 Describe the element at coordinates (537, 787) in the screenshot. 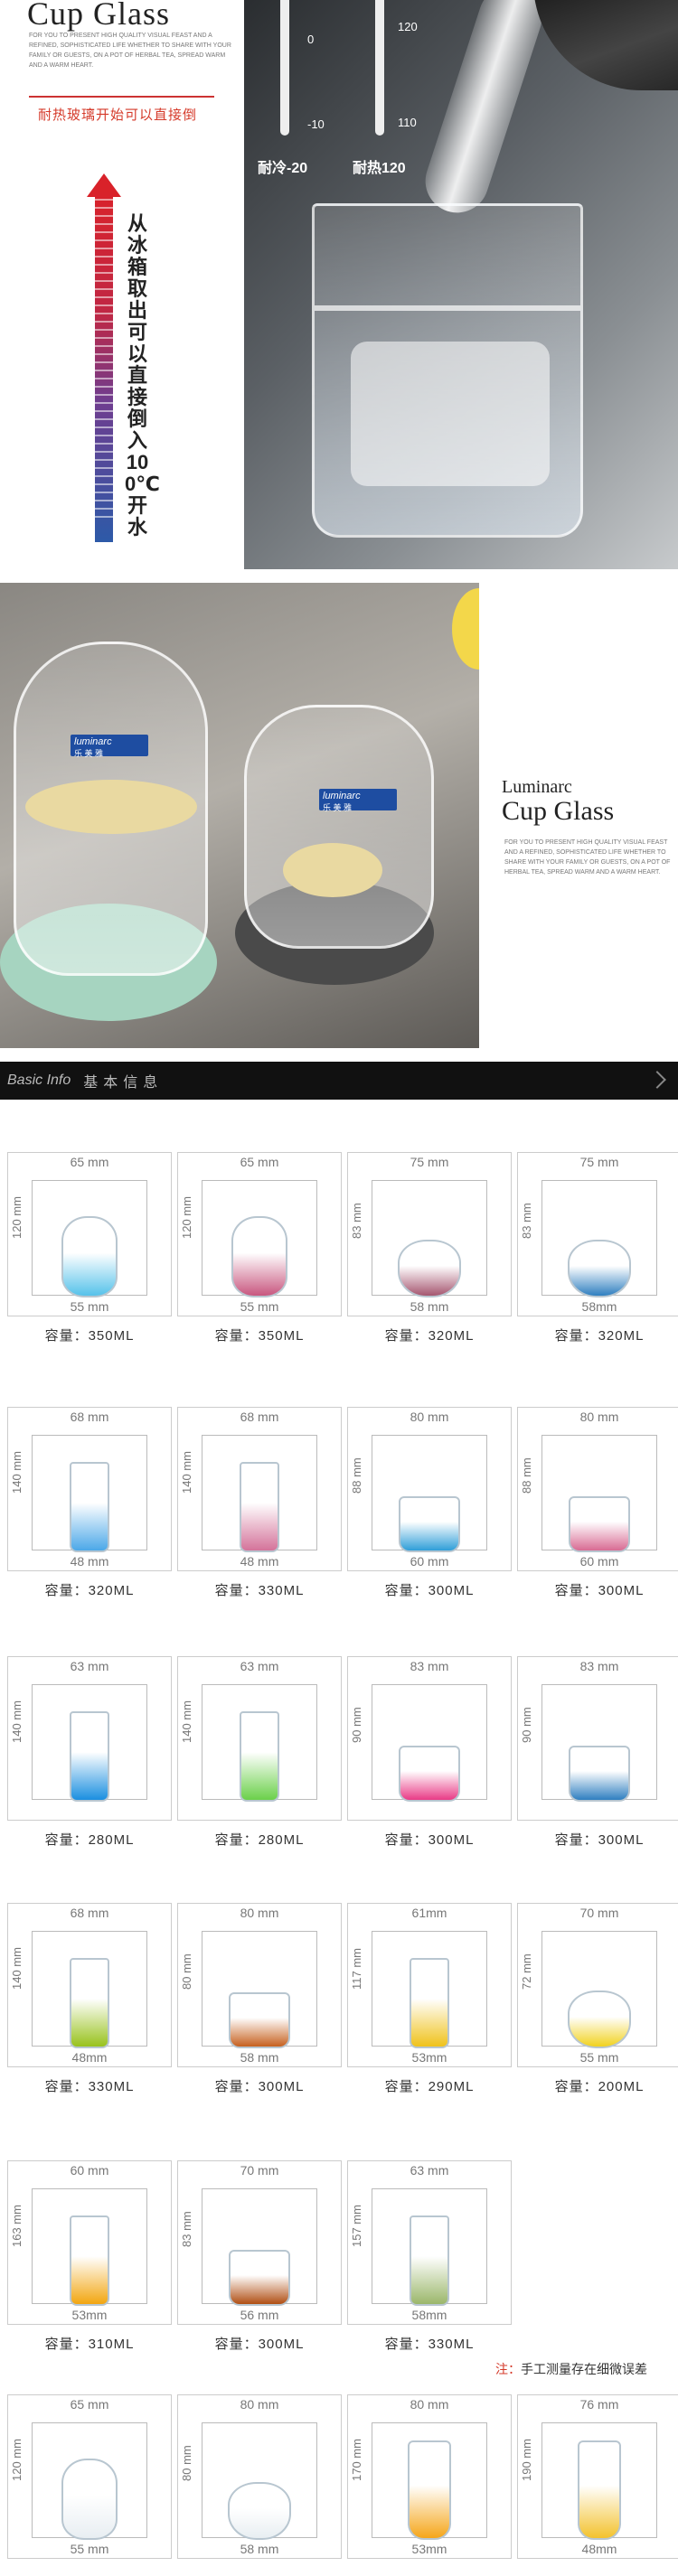

I see `hero2-brand: Luminarc` at that location.